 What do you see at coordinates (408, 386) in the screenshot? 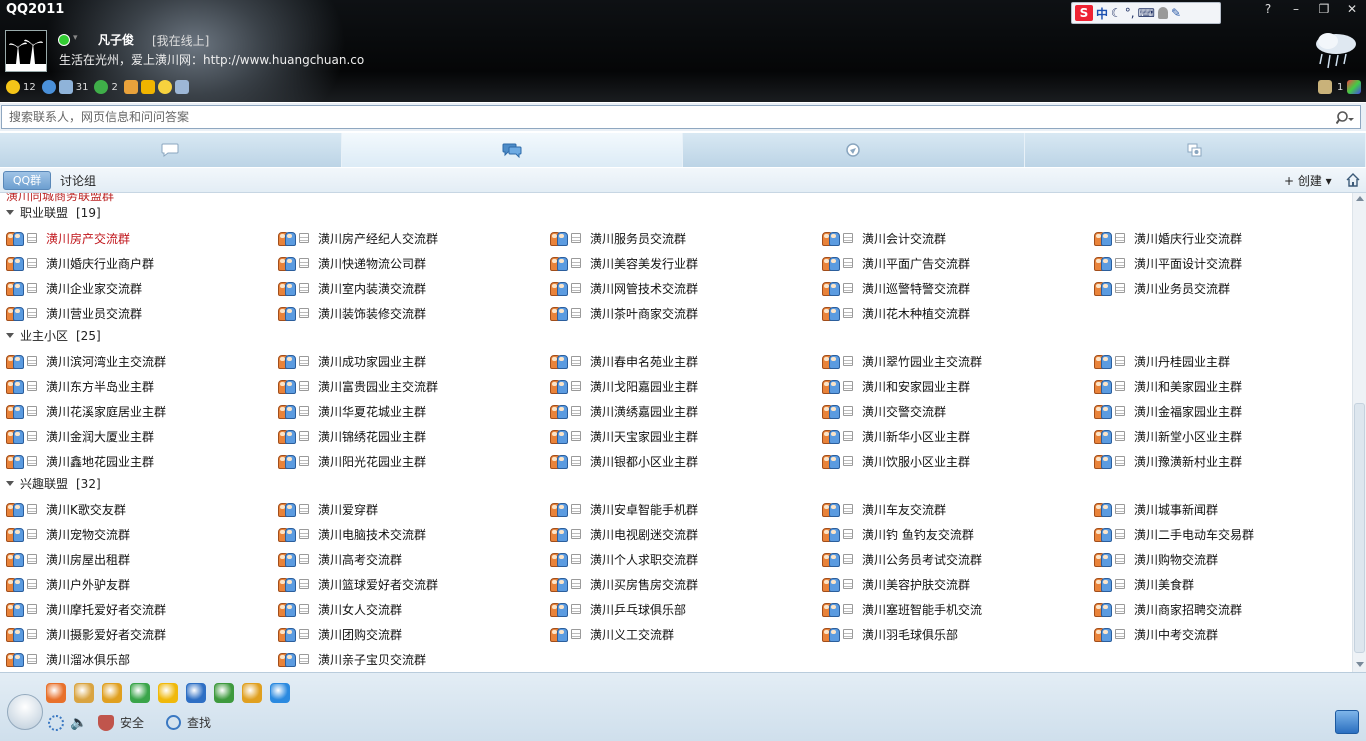
I see `group-list-item: 潢川富贵园业主交流群` at bounding box center [408, 386].